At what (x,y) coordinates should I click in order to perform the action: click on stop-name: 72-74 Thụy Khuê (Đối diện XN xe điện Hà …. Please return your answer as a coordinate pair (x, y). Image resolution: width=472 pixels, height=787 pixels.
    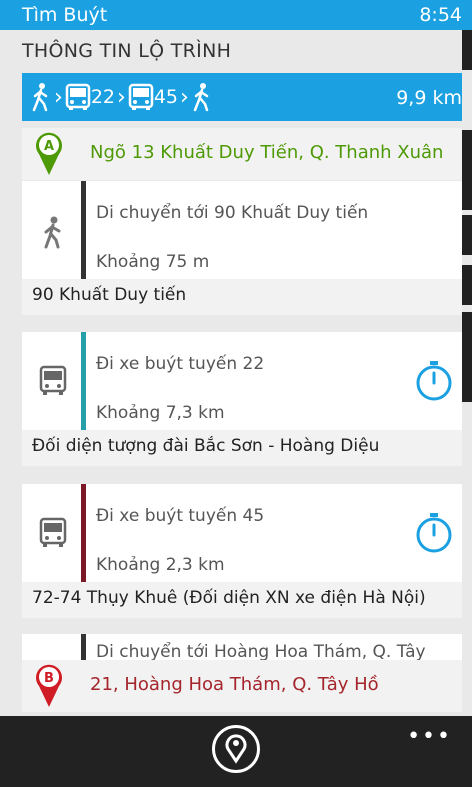
    Looking at the image, I should click on (229, 598).